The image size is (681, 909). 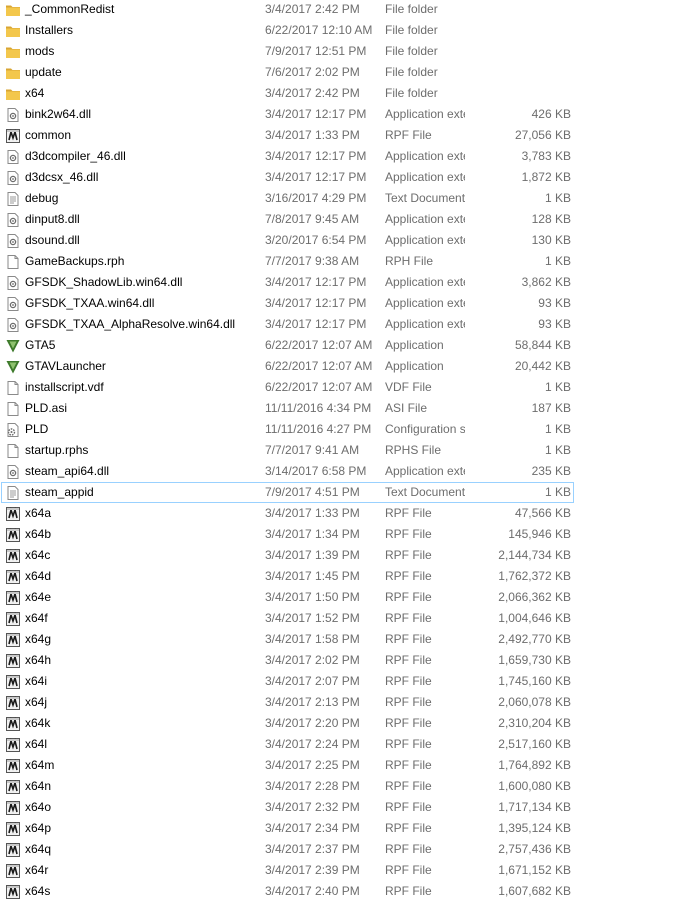 What do you see at coordinates (312, 891) in the screenshot?
I see `file-date-modified: 3/4/2017 2:40 PM` at bounding box center [312, 891].